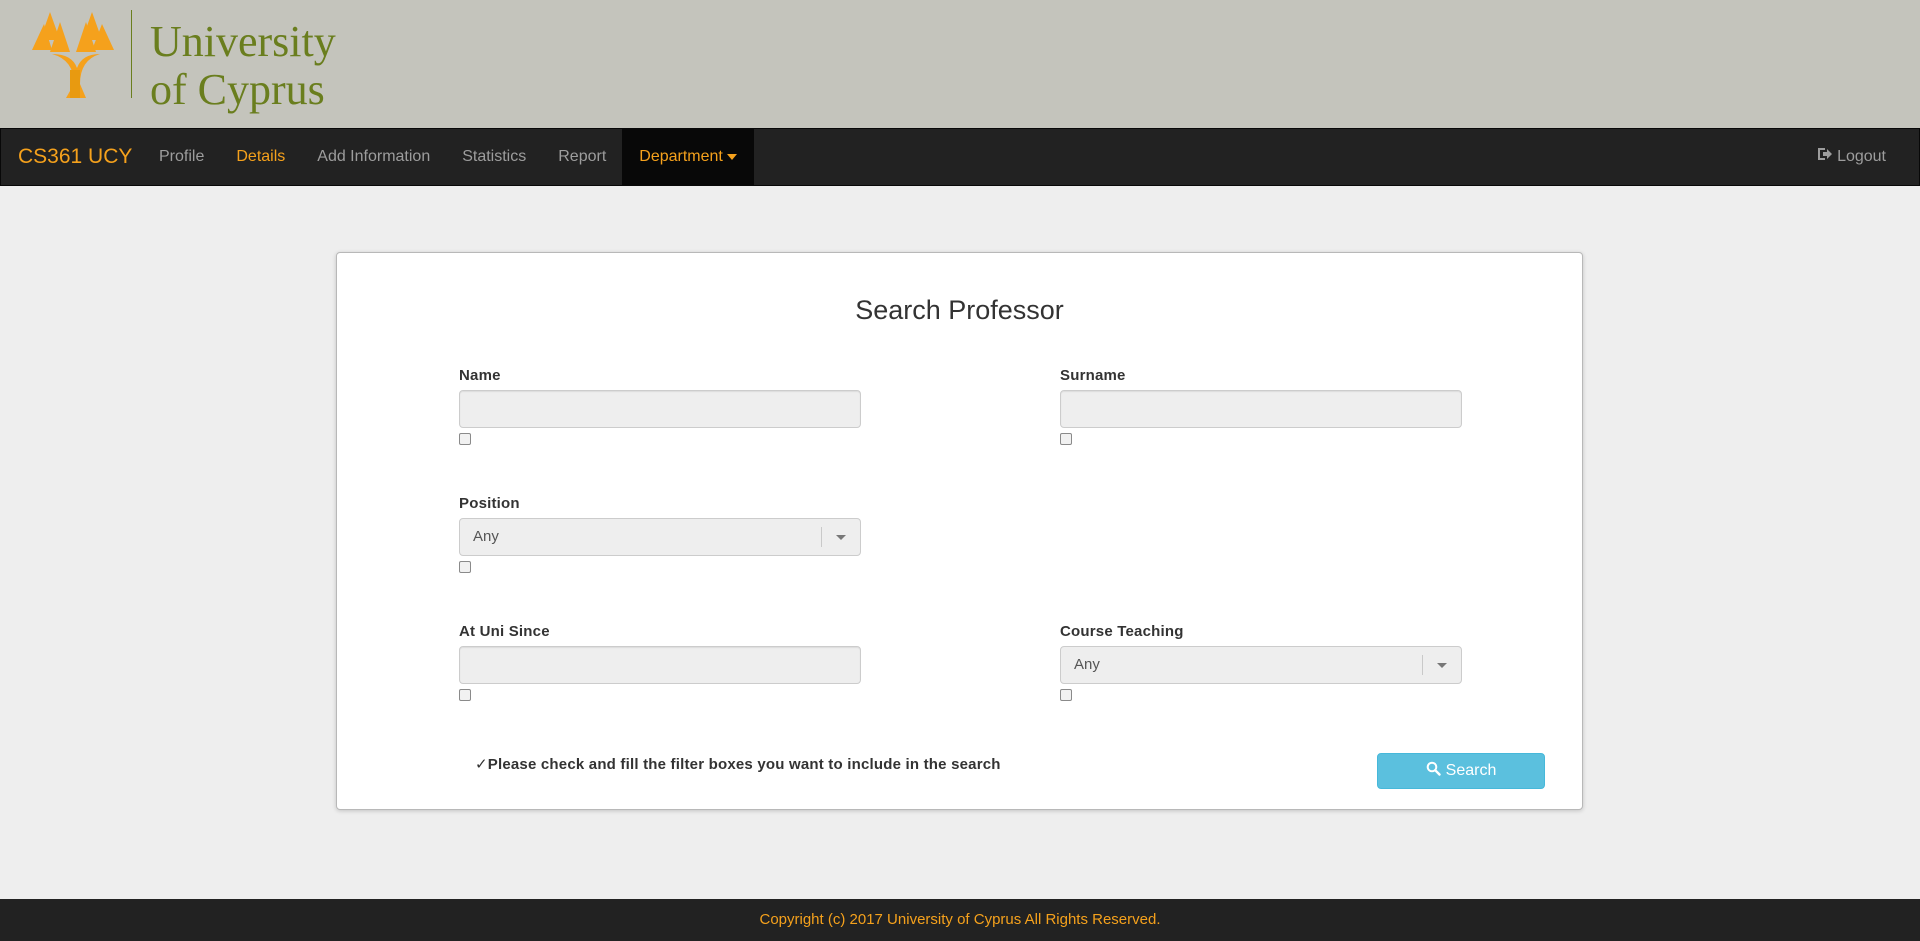  Describe the element at coordinates (75, 157) in the screenshot. I see `navbar-brand: CS361 UCY` at that location.